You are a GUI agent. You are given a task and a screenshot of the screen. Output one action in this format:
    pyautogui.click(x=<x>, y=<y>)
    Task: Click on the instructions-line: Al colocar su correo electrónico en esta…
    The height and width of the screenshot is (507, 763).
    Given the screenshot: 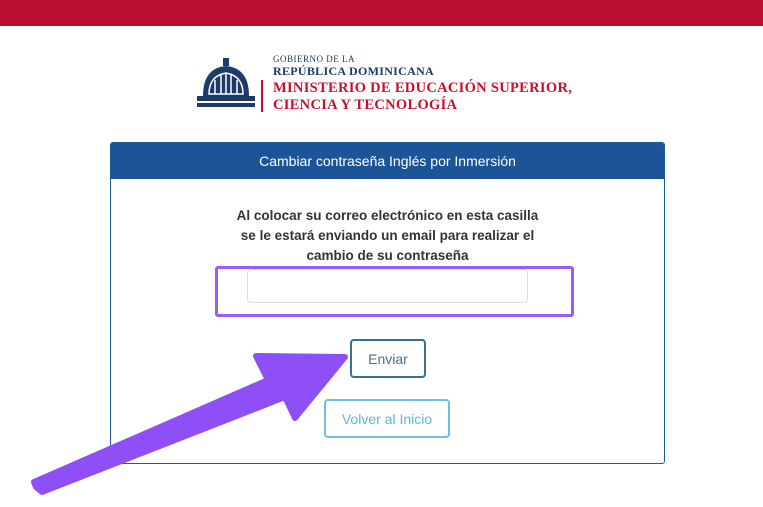 What is the action you would take?
    pyautogui.click(x=387, y=215)
    